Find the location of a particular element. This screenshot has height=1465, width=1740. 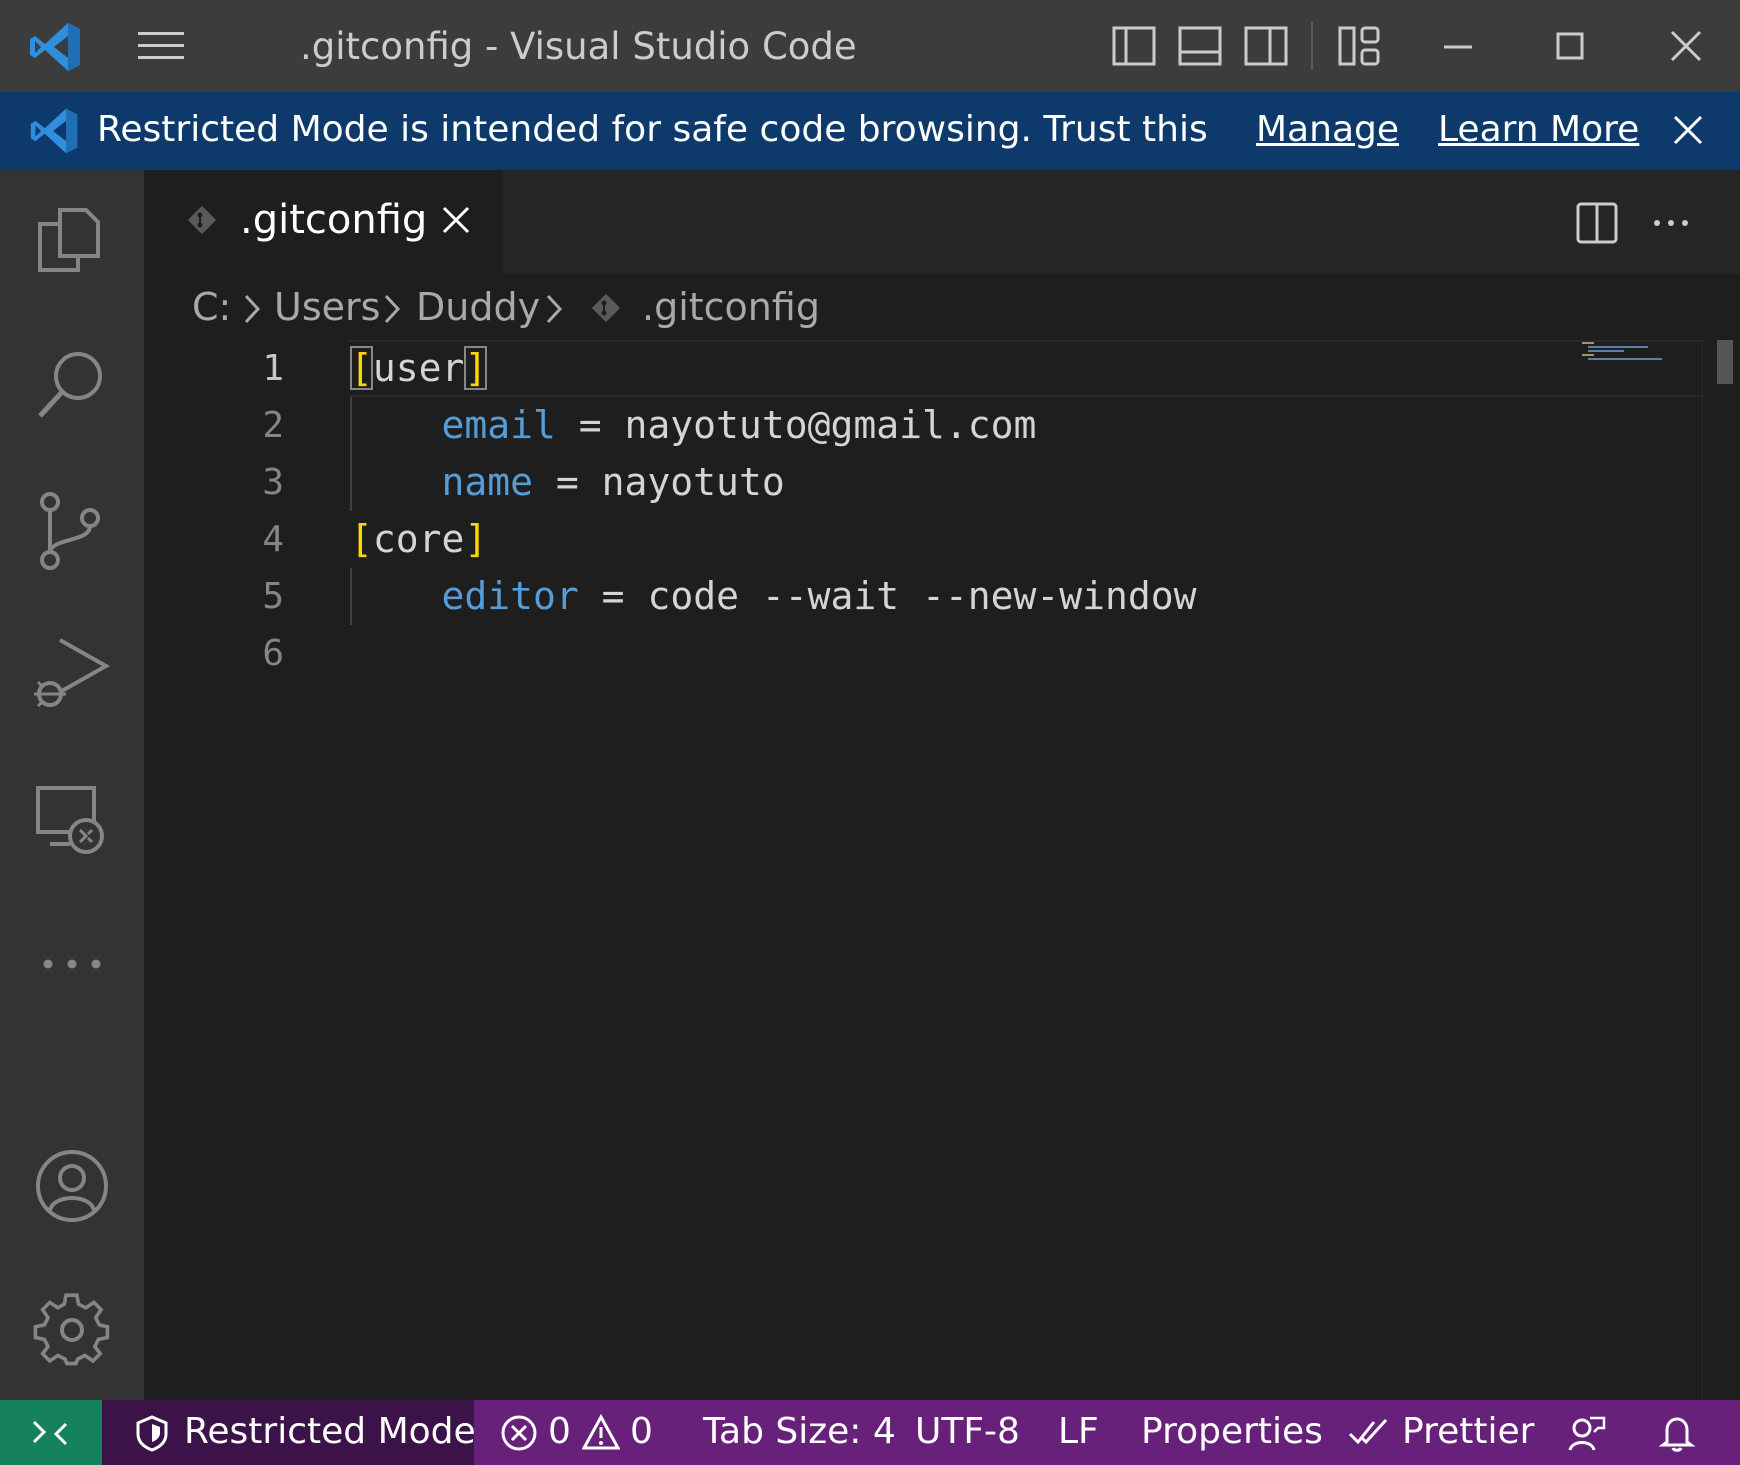

more-actions-icon is located at coordinates (1671, 223).